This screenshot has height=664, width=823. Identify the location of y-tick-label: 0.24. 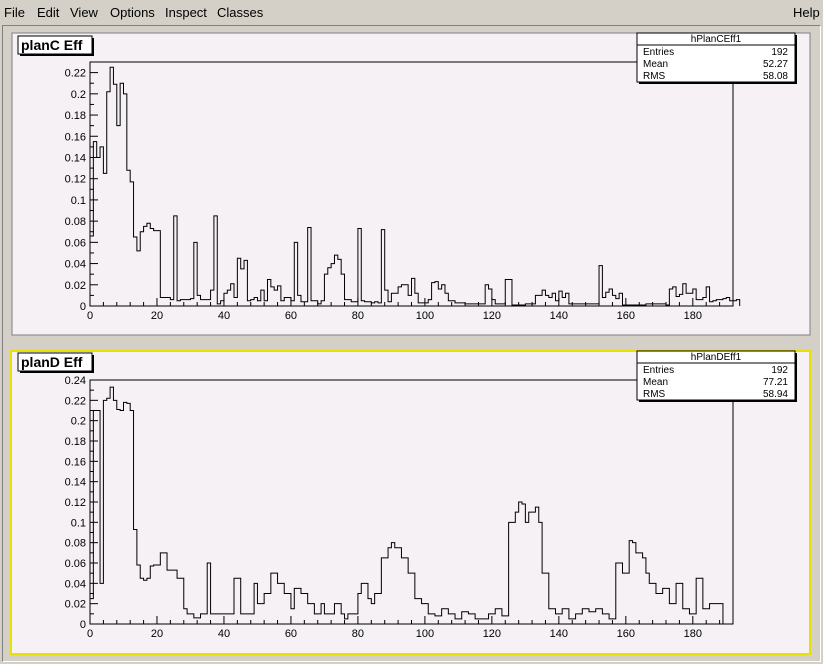
(75, 381).